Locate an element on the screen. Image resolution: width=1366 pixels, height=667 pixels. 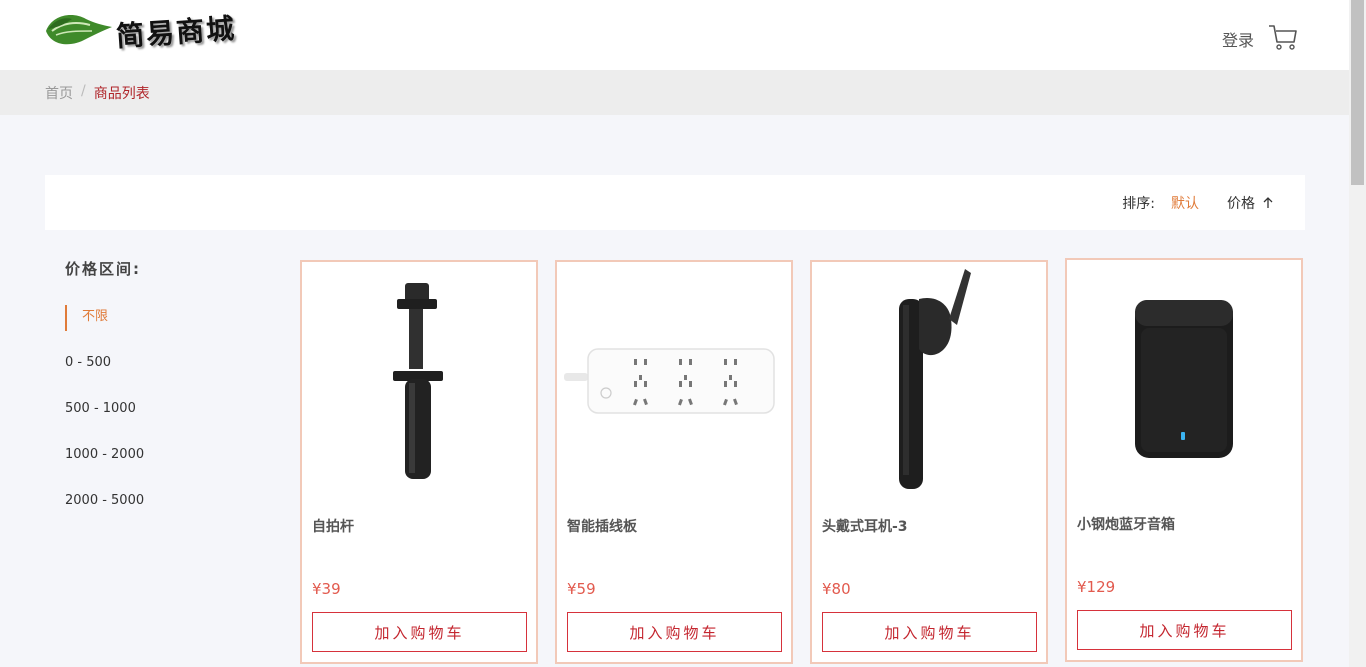
sort-controls: 排序: 默认 价格 is located at coordinates (1197, 203).